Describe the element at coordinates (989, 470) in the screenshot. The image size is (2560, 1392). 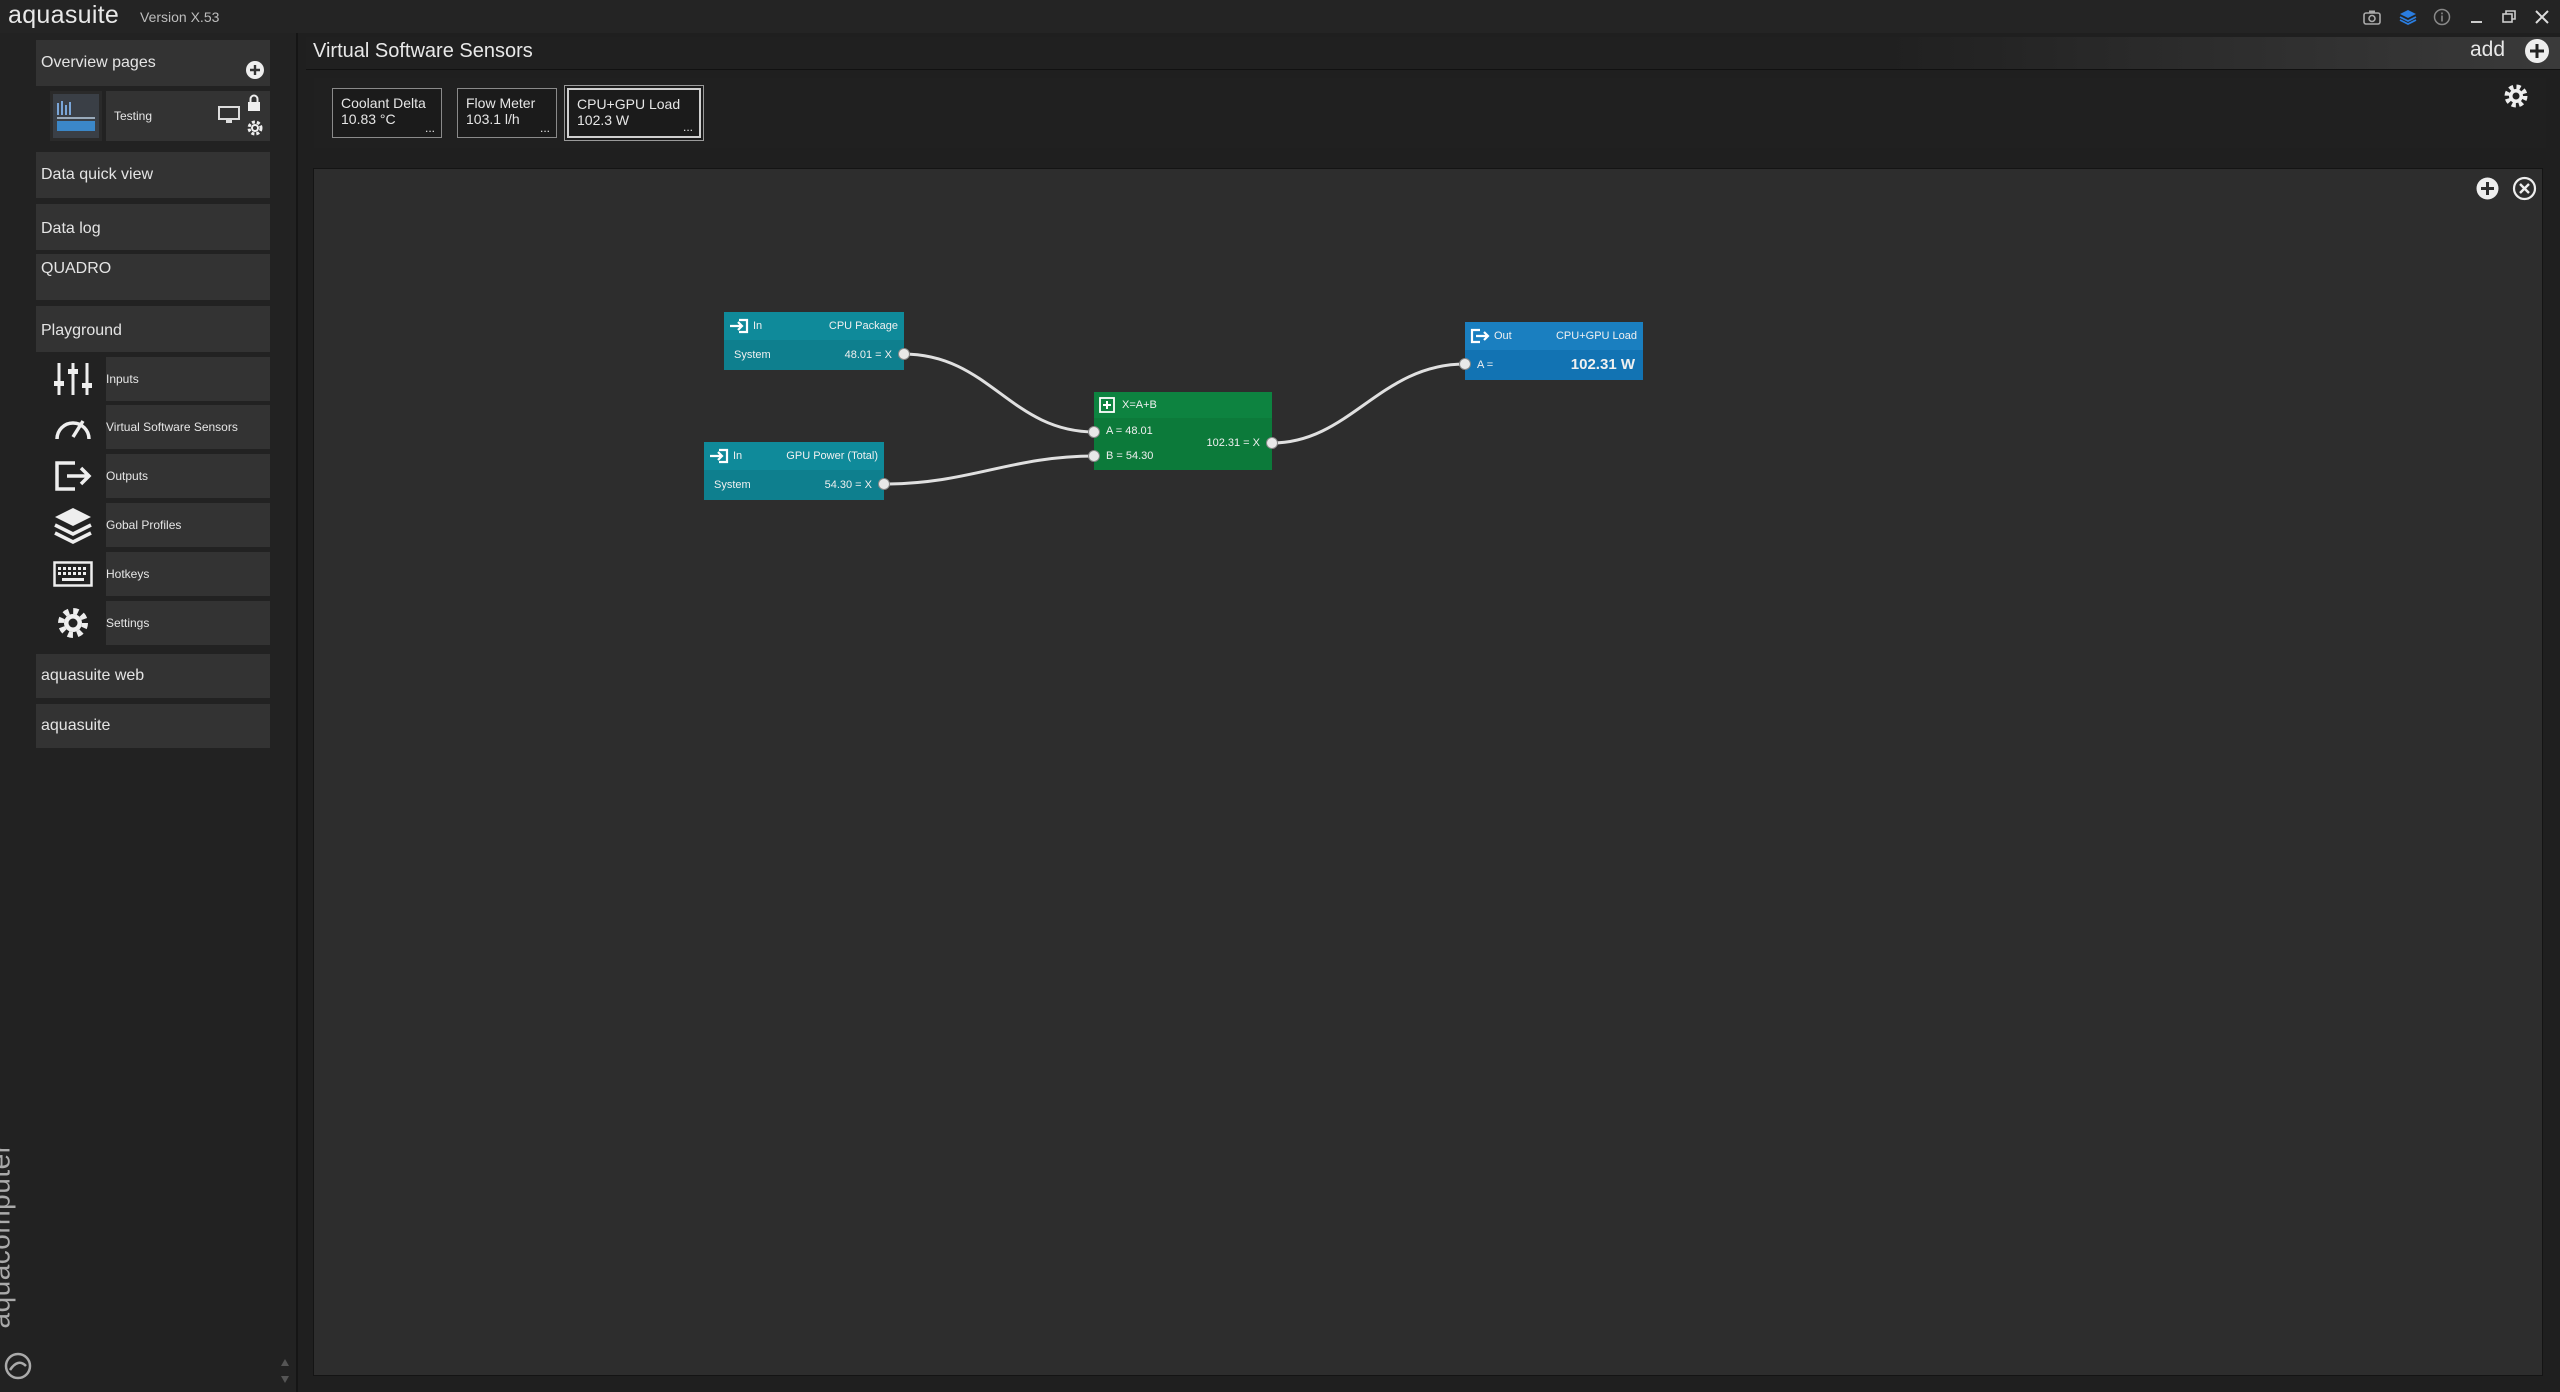
I see `connection-gpu-to-b` at that location.